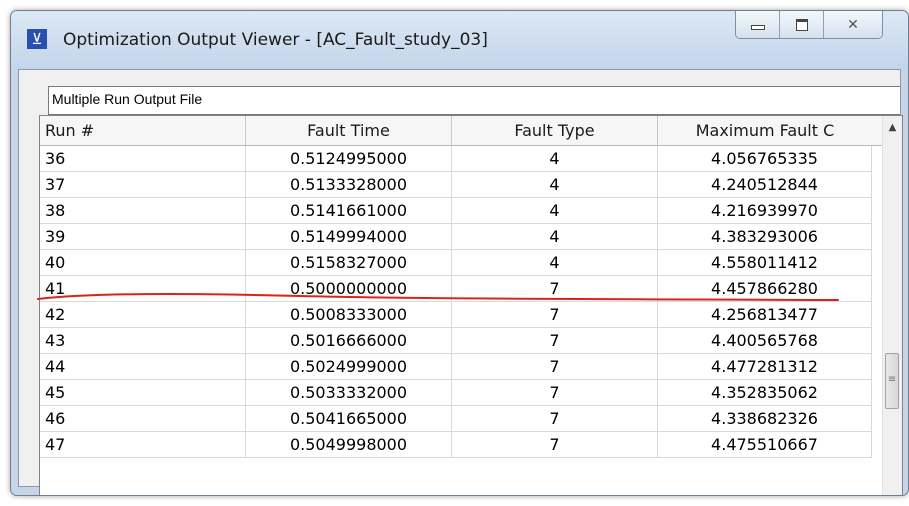  I want to click on close-button: ✕, so click(853, 24).